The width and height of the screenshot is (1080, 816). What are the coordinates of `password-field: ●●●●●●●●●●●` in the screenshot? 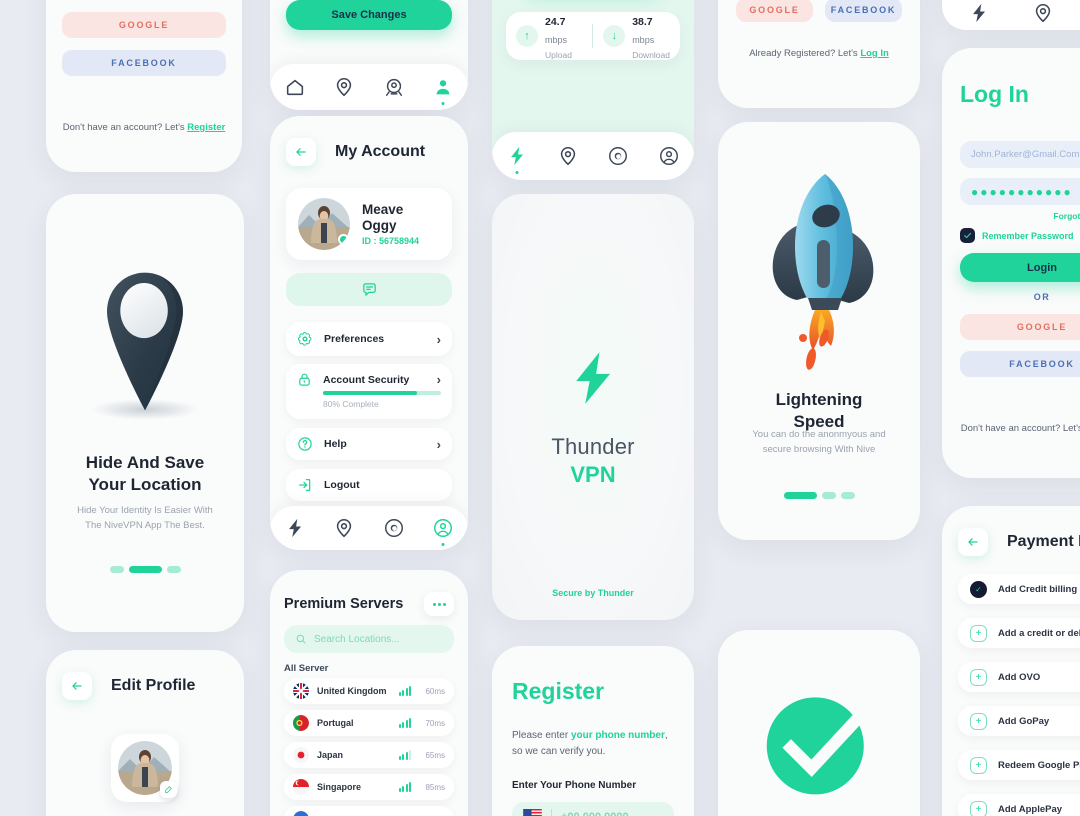 It's located at (1020, 191).